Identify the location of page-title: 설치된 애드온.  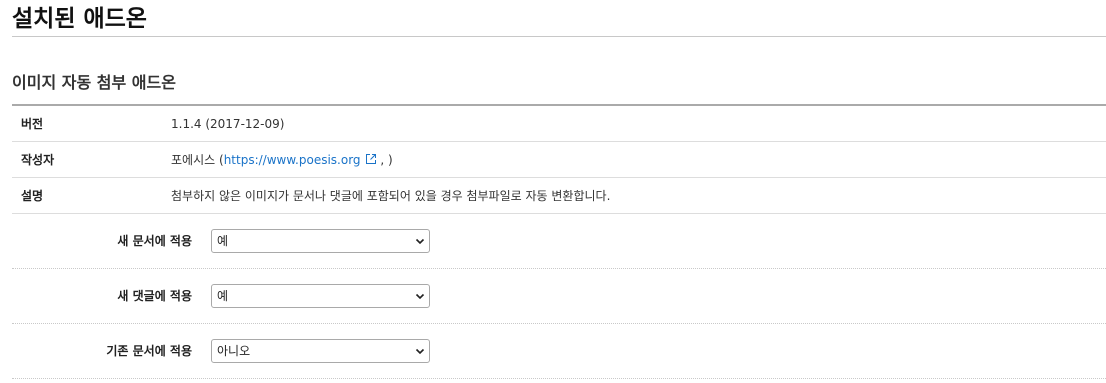
(559, 18).